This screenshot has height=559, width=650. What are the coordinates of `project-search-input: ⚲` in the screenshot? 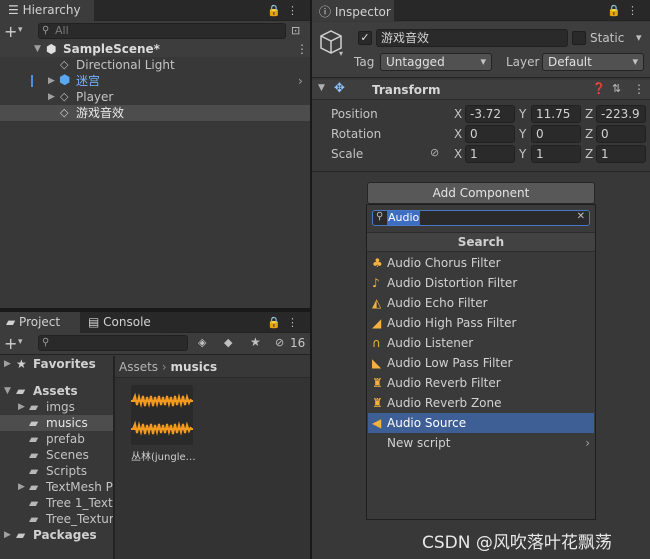 It's located at (113, 343).